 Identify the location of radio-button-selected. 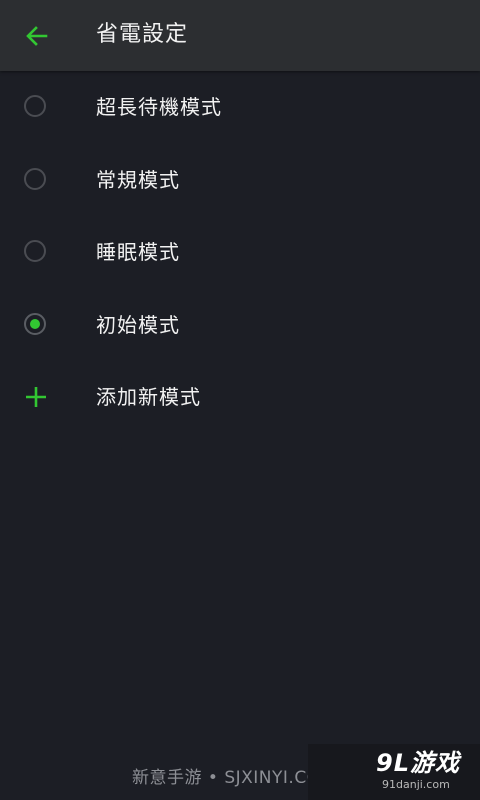
(35, 323).